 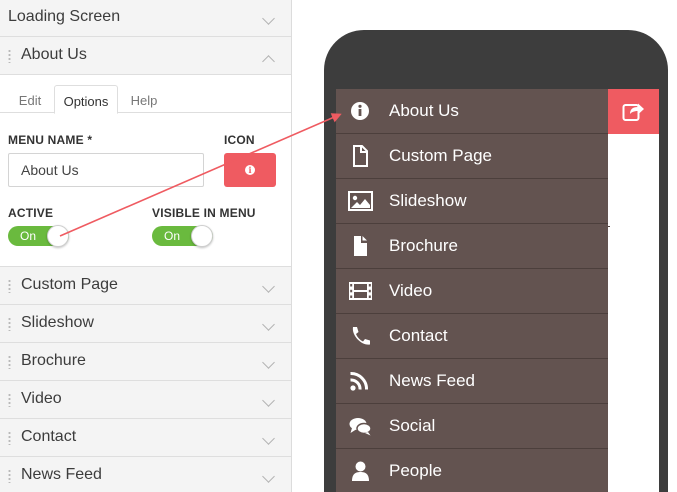 I want to click on menu-item-label: Custom Page, so click(x=440, y=155).